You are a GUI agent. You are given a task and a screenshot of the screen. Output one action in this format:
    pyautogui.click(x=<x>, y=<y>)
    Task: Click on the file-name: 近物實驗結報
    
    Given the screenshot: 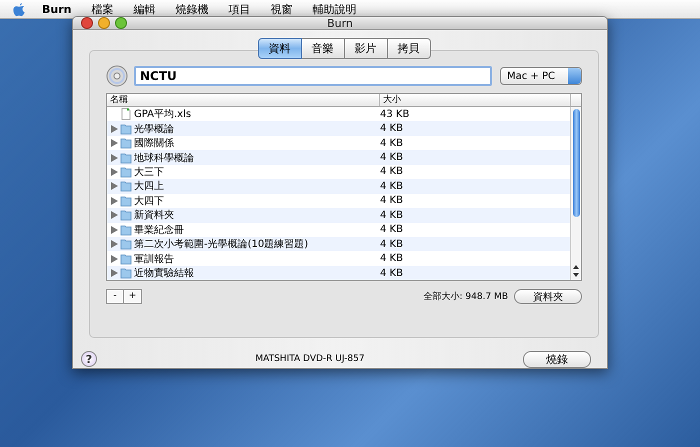 What is the action you would take?
    pyautogui.click(x=164, y=273)
    